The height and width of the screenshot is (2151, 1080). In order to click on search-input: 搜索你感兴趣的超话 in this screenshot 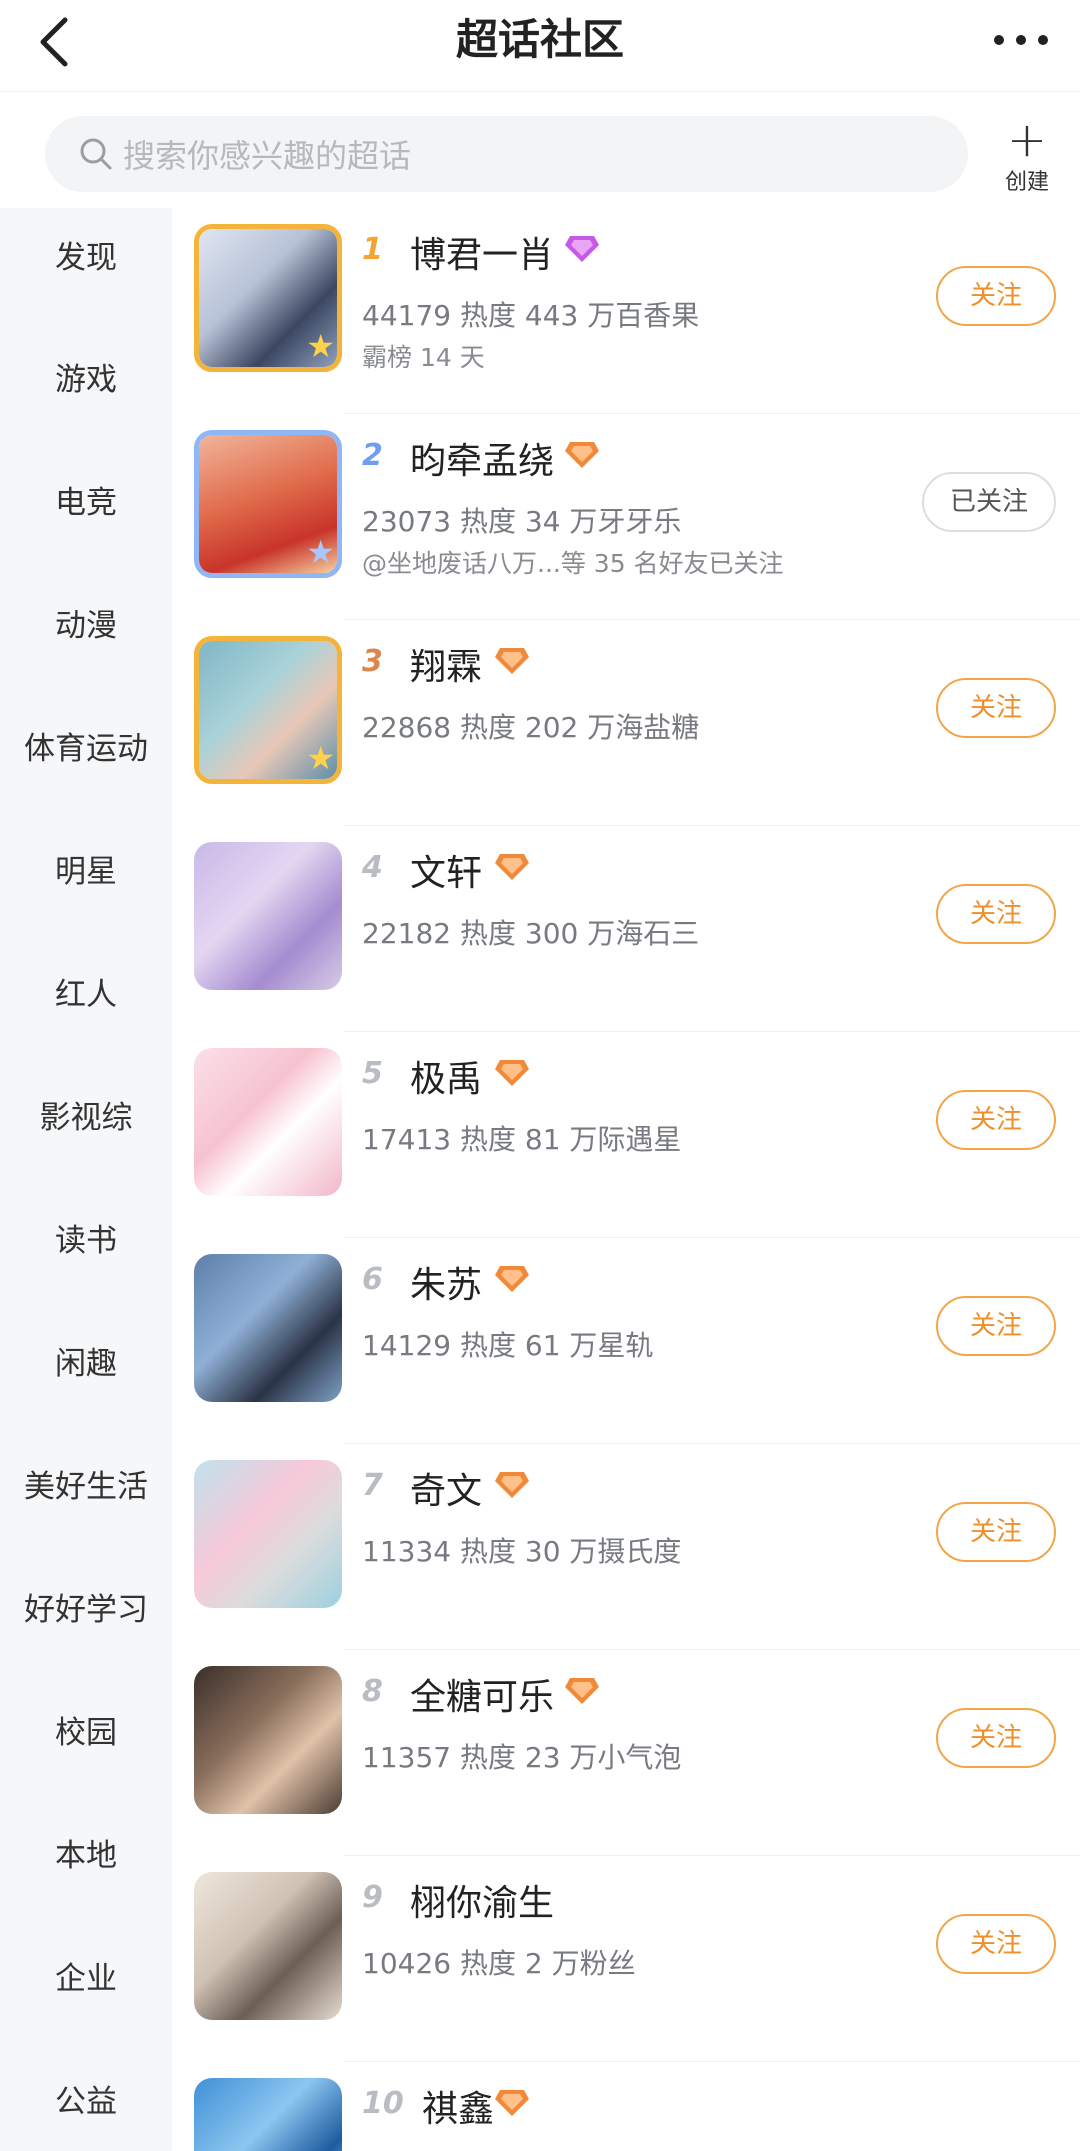, I will do `click(506, 154)`.